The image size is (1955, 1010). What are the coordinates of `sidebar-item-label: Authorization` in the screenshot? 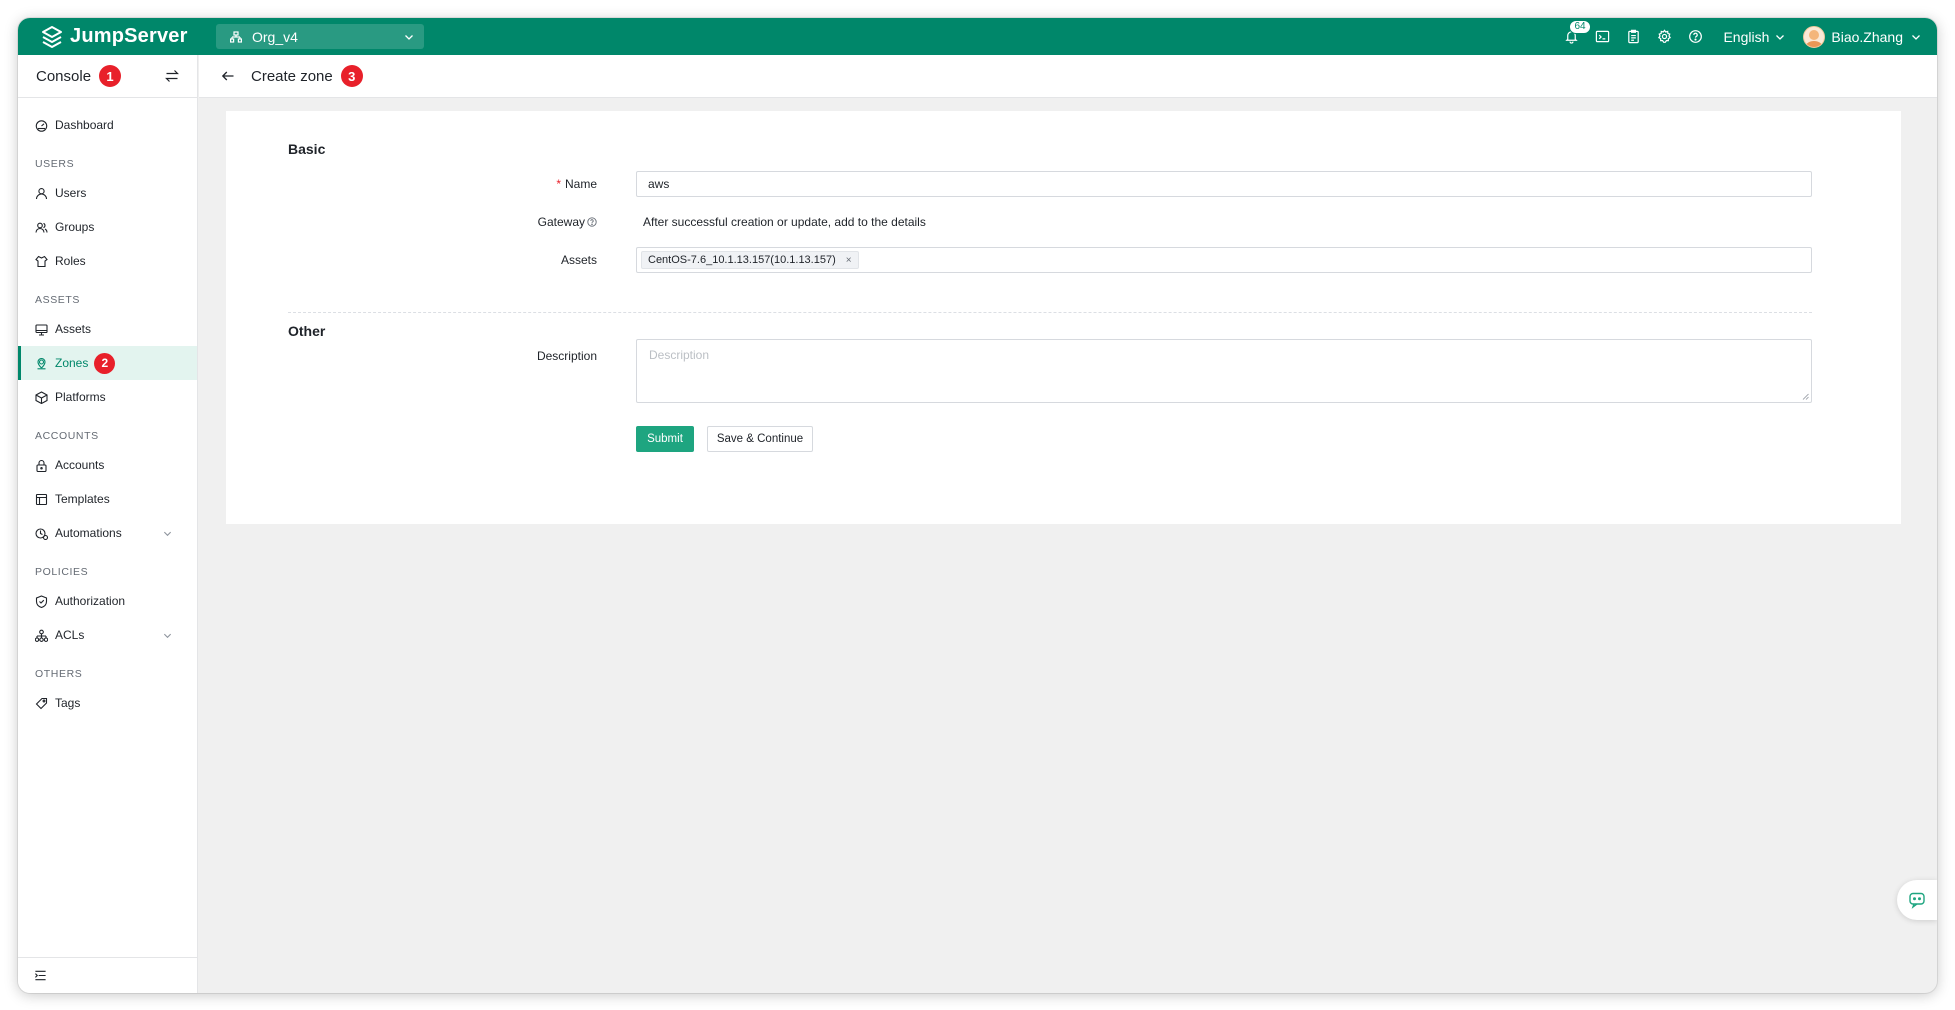 It's located at (90, 601).